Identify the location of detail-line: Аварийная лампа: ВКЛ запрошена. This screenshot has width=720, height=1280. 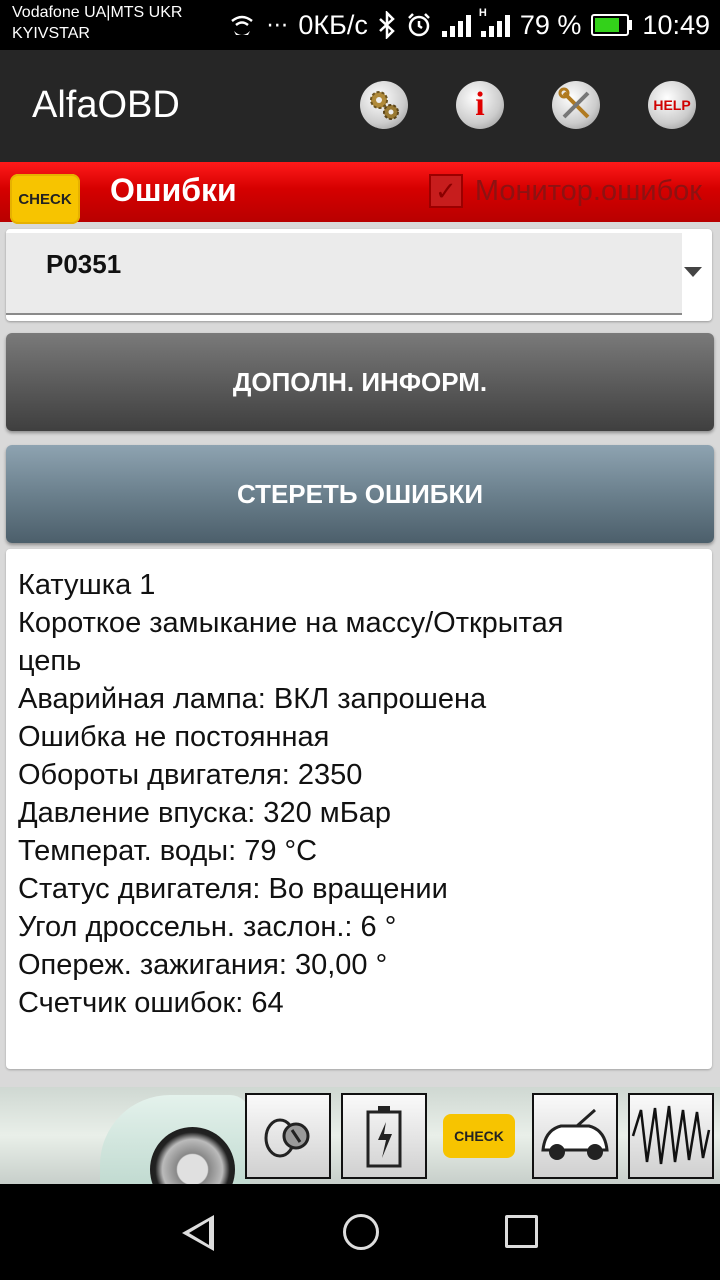
(252, 699).